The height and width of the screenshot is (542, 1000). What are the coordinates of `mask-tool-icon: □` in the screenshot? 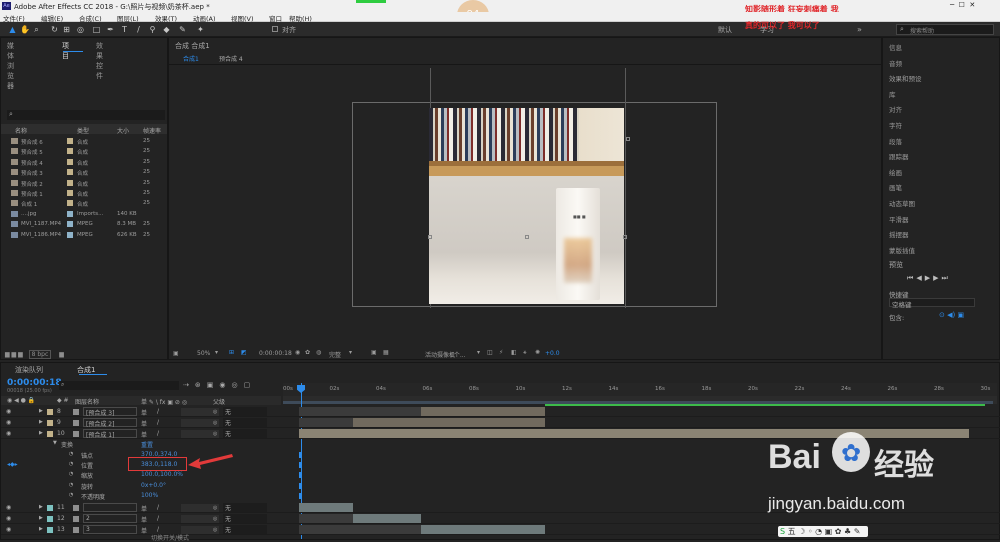 It's located at (96, 29).